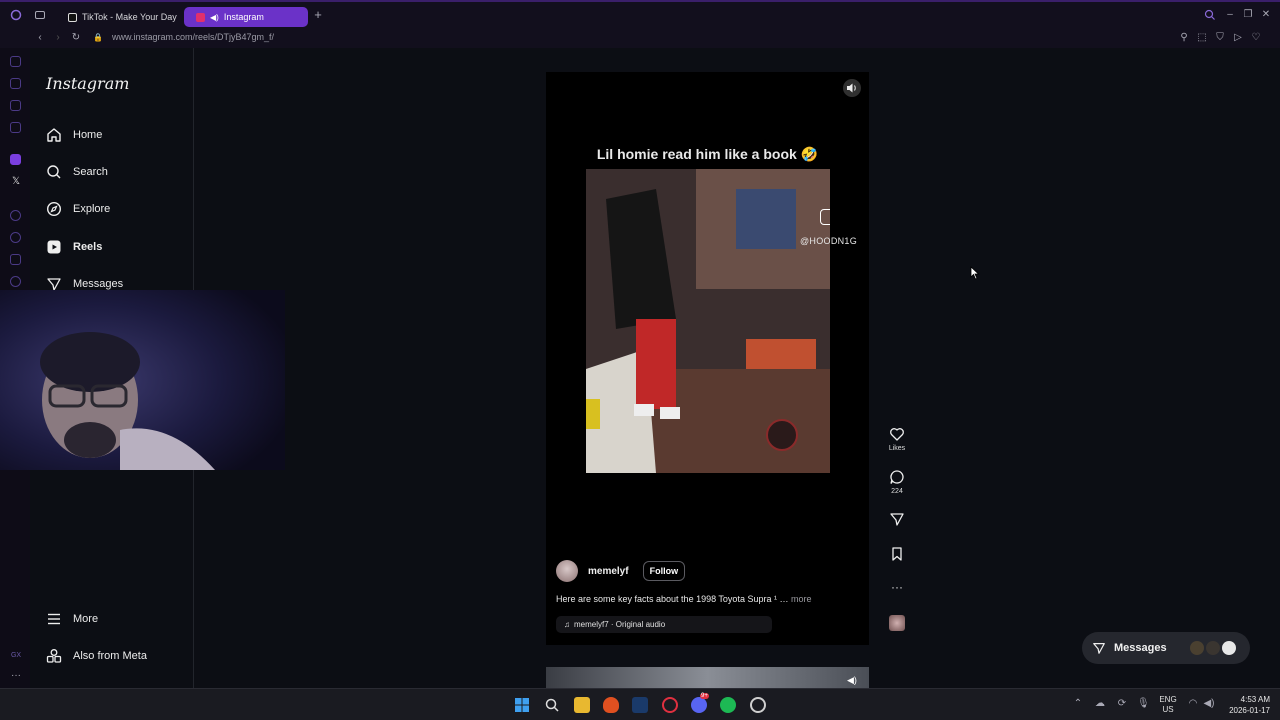 Image resolution: width=1280 pixels, height=720 pixels. I want to click on sidebar-chat-icon, so click(15, 105).